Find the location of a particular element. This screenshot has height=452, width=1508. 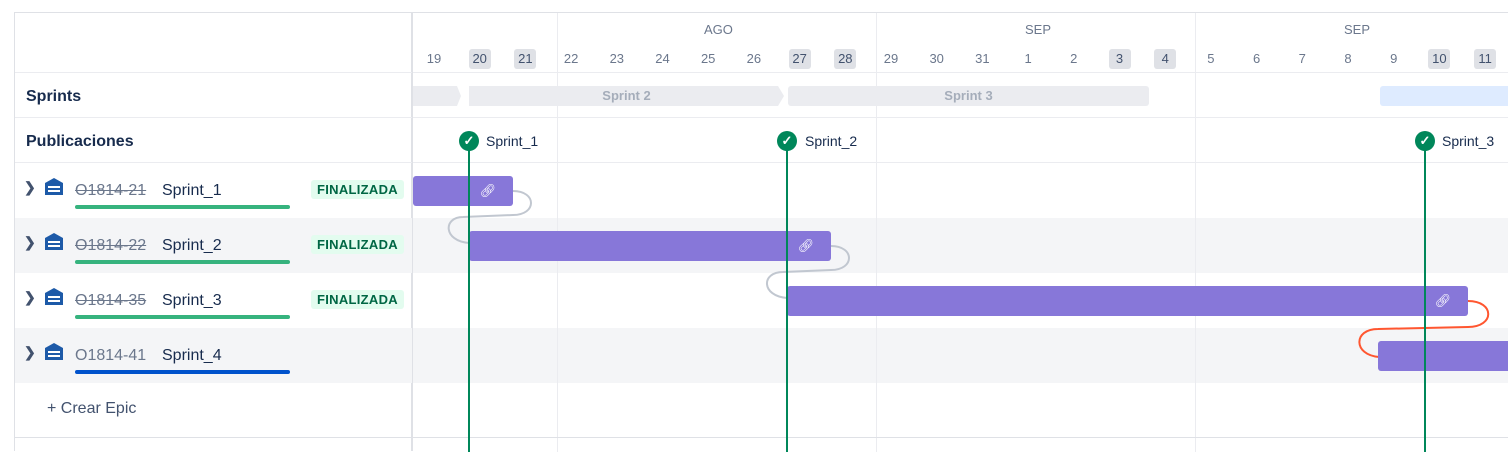

epic-name: Sprint_4 is located at coordinates (192, 356).